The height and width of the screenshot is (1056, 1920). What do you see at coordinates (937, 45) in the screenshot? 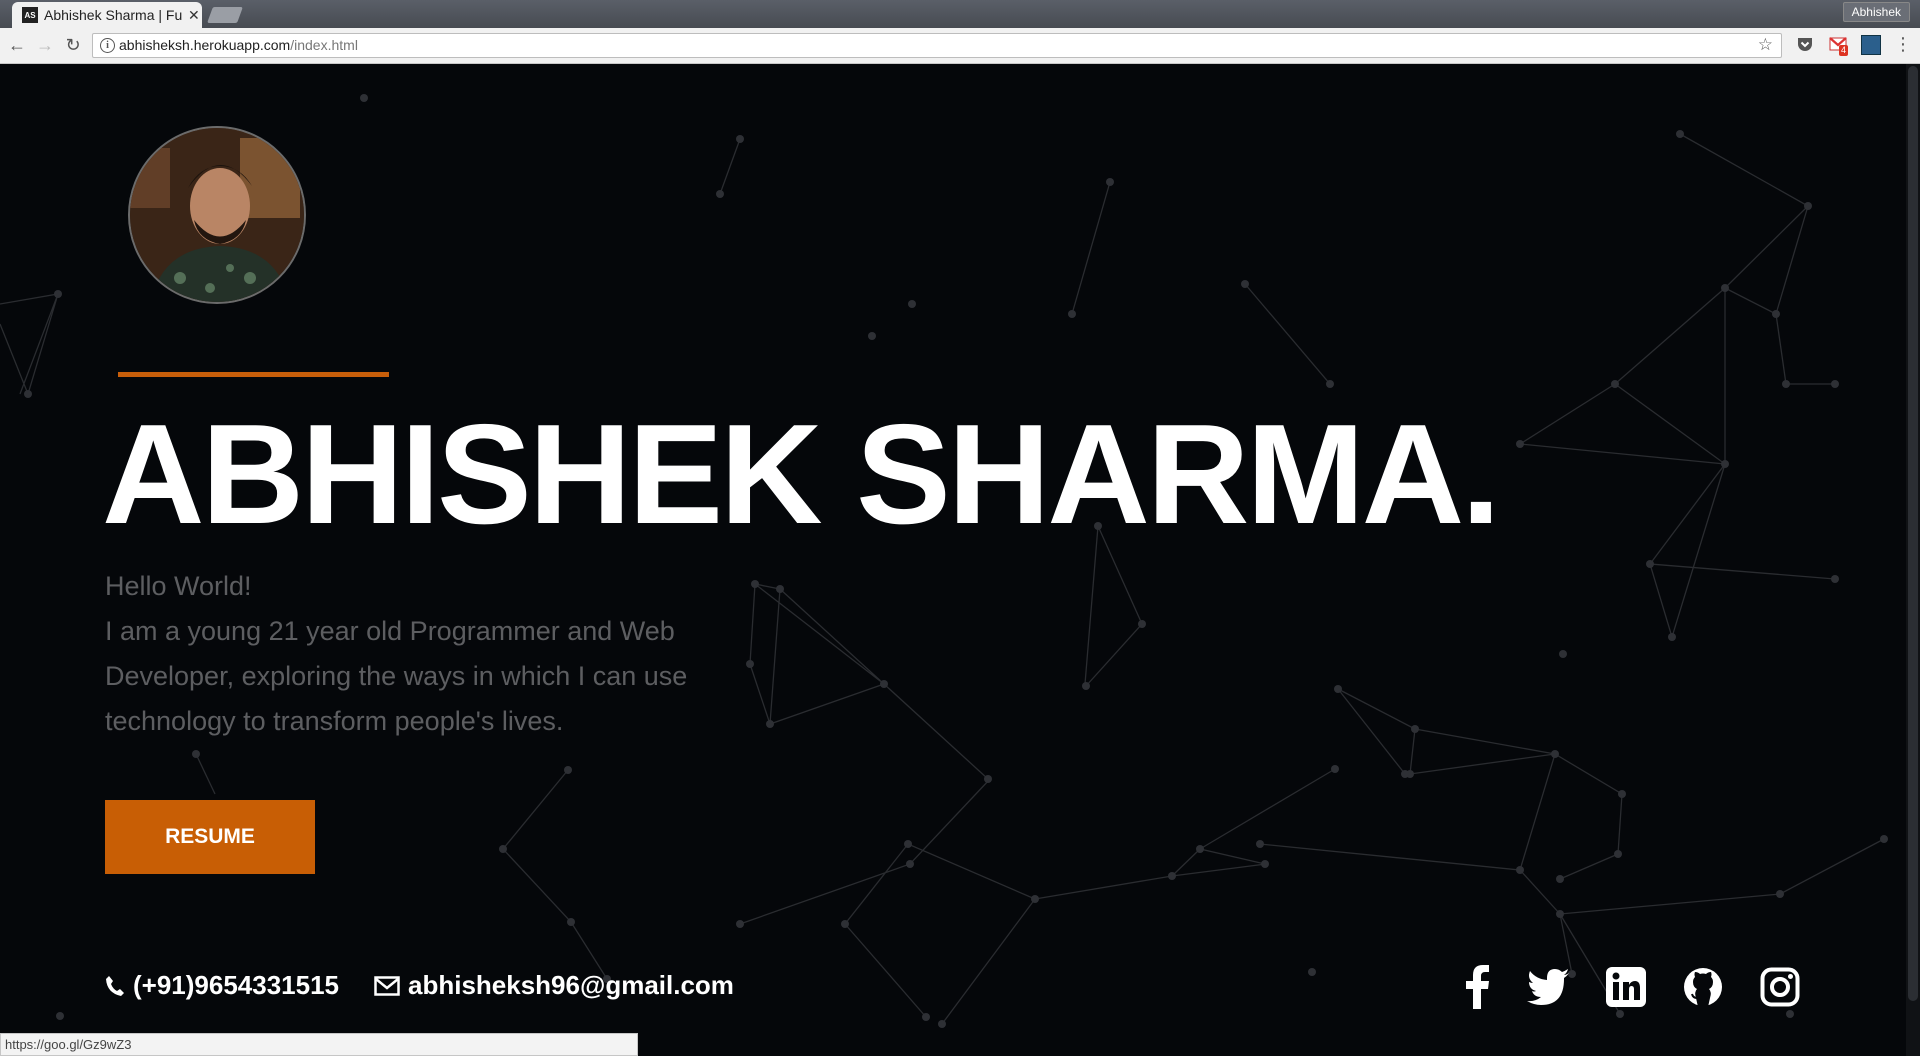
I see `address-bar: i abhisheksh.herokuapp.com/index.html ☆` at bounding box center [937, 45].